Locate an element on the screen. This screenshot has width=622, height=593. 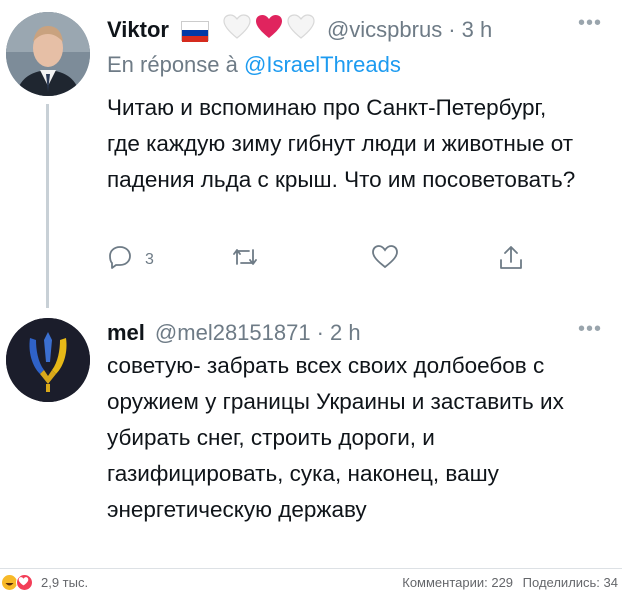
laugh-reaction-icon is located at coordinates (9, 582).